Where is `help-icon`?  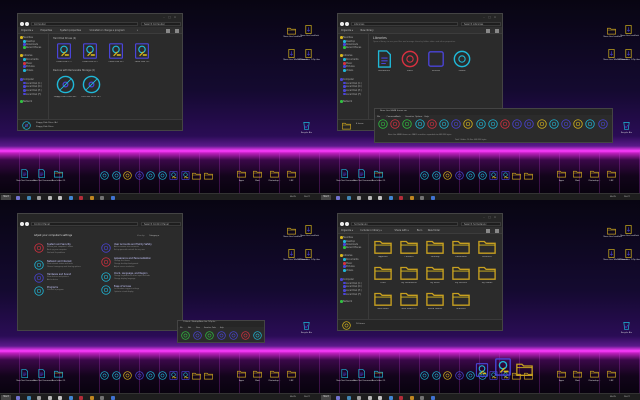 help-icon is located at coordinates (482, 175).